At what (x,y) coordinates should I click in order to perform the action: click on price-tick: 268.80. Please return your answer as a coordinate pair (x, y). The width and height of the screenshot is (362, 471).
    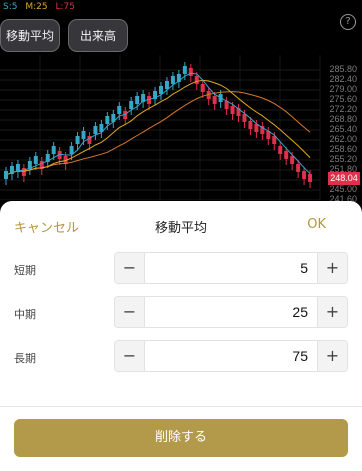
    Looking at the image, I should click on (343, 119).